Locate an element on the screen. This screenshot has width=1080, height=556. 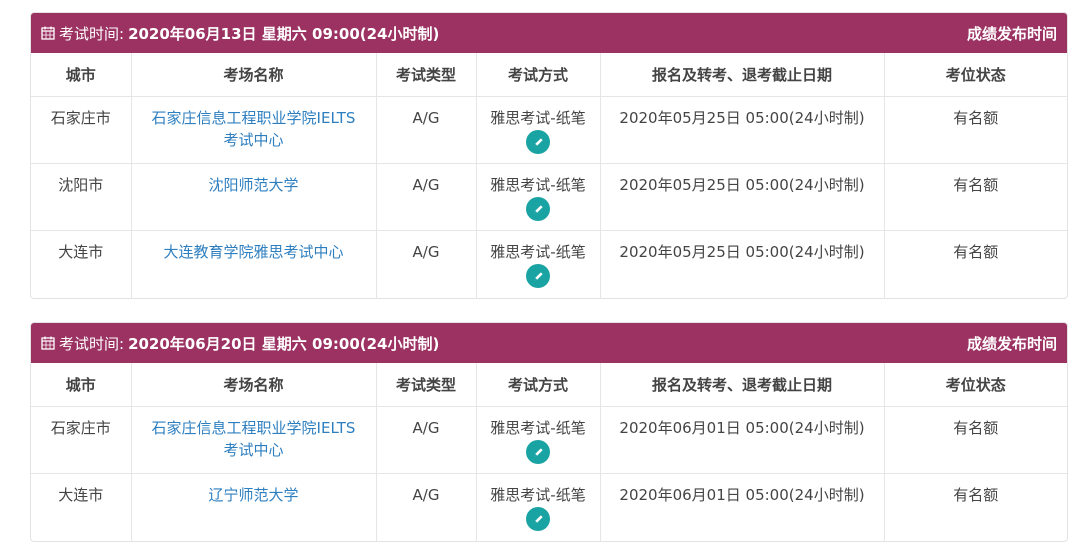
venue-link: 辽宁师范大学 is located at coordinates (253, 495).